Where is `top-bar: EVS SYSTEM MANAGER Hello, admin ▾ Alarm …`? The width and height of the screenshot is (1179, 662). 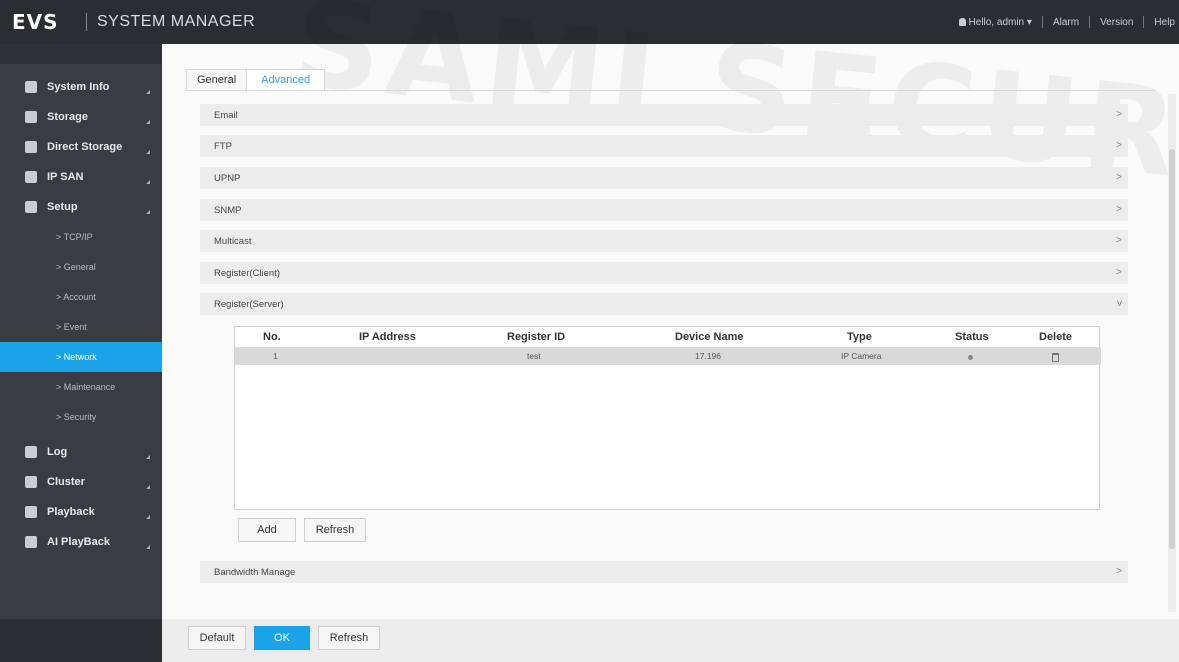
top-bar: EVS SYSTEM MANAGER Hello, admin ▾ Alarm … is located at coordinates (589, 22).